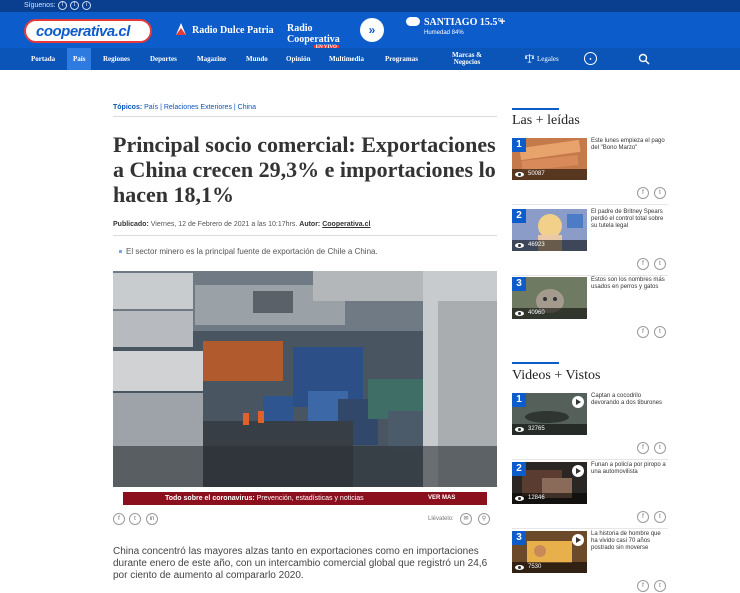  I want to click on videos-title: Videos + Vistos, so click(556, 375).